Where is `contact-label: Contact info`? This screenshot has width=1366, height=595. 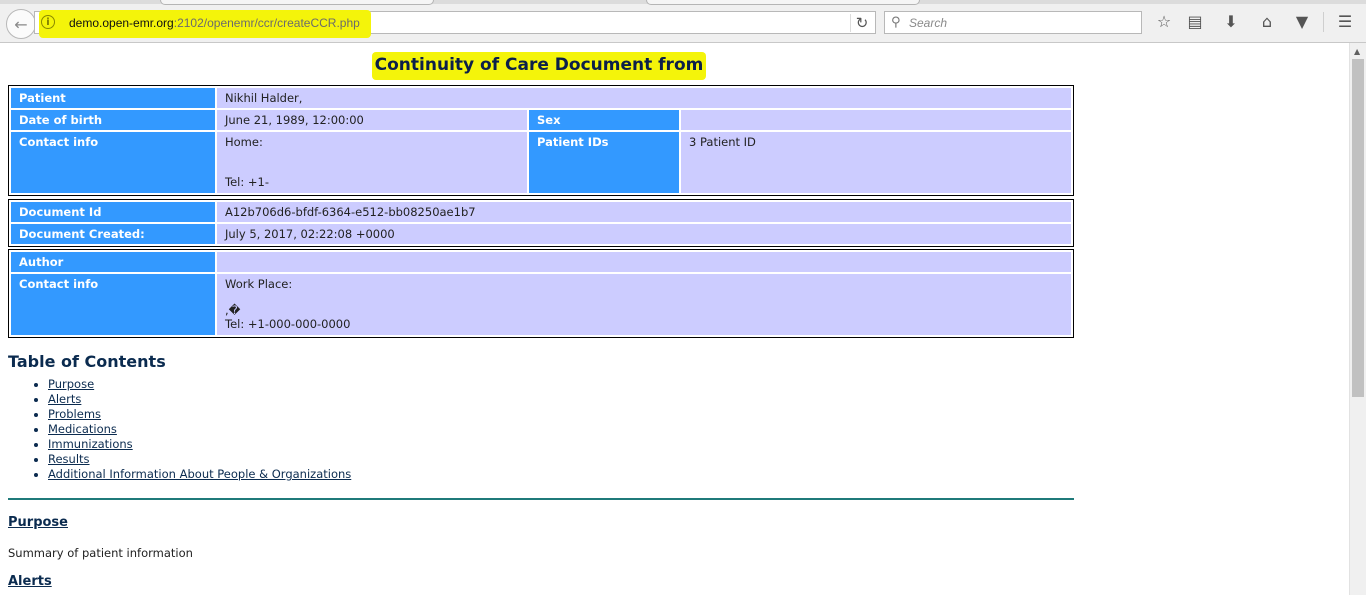 contact-label: Contact info is located at coordinates (113, 162).